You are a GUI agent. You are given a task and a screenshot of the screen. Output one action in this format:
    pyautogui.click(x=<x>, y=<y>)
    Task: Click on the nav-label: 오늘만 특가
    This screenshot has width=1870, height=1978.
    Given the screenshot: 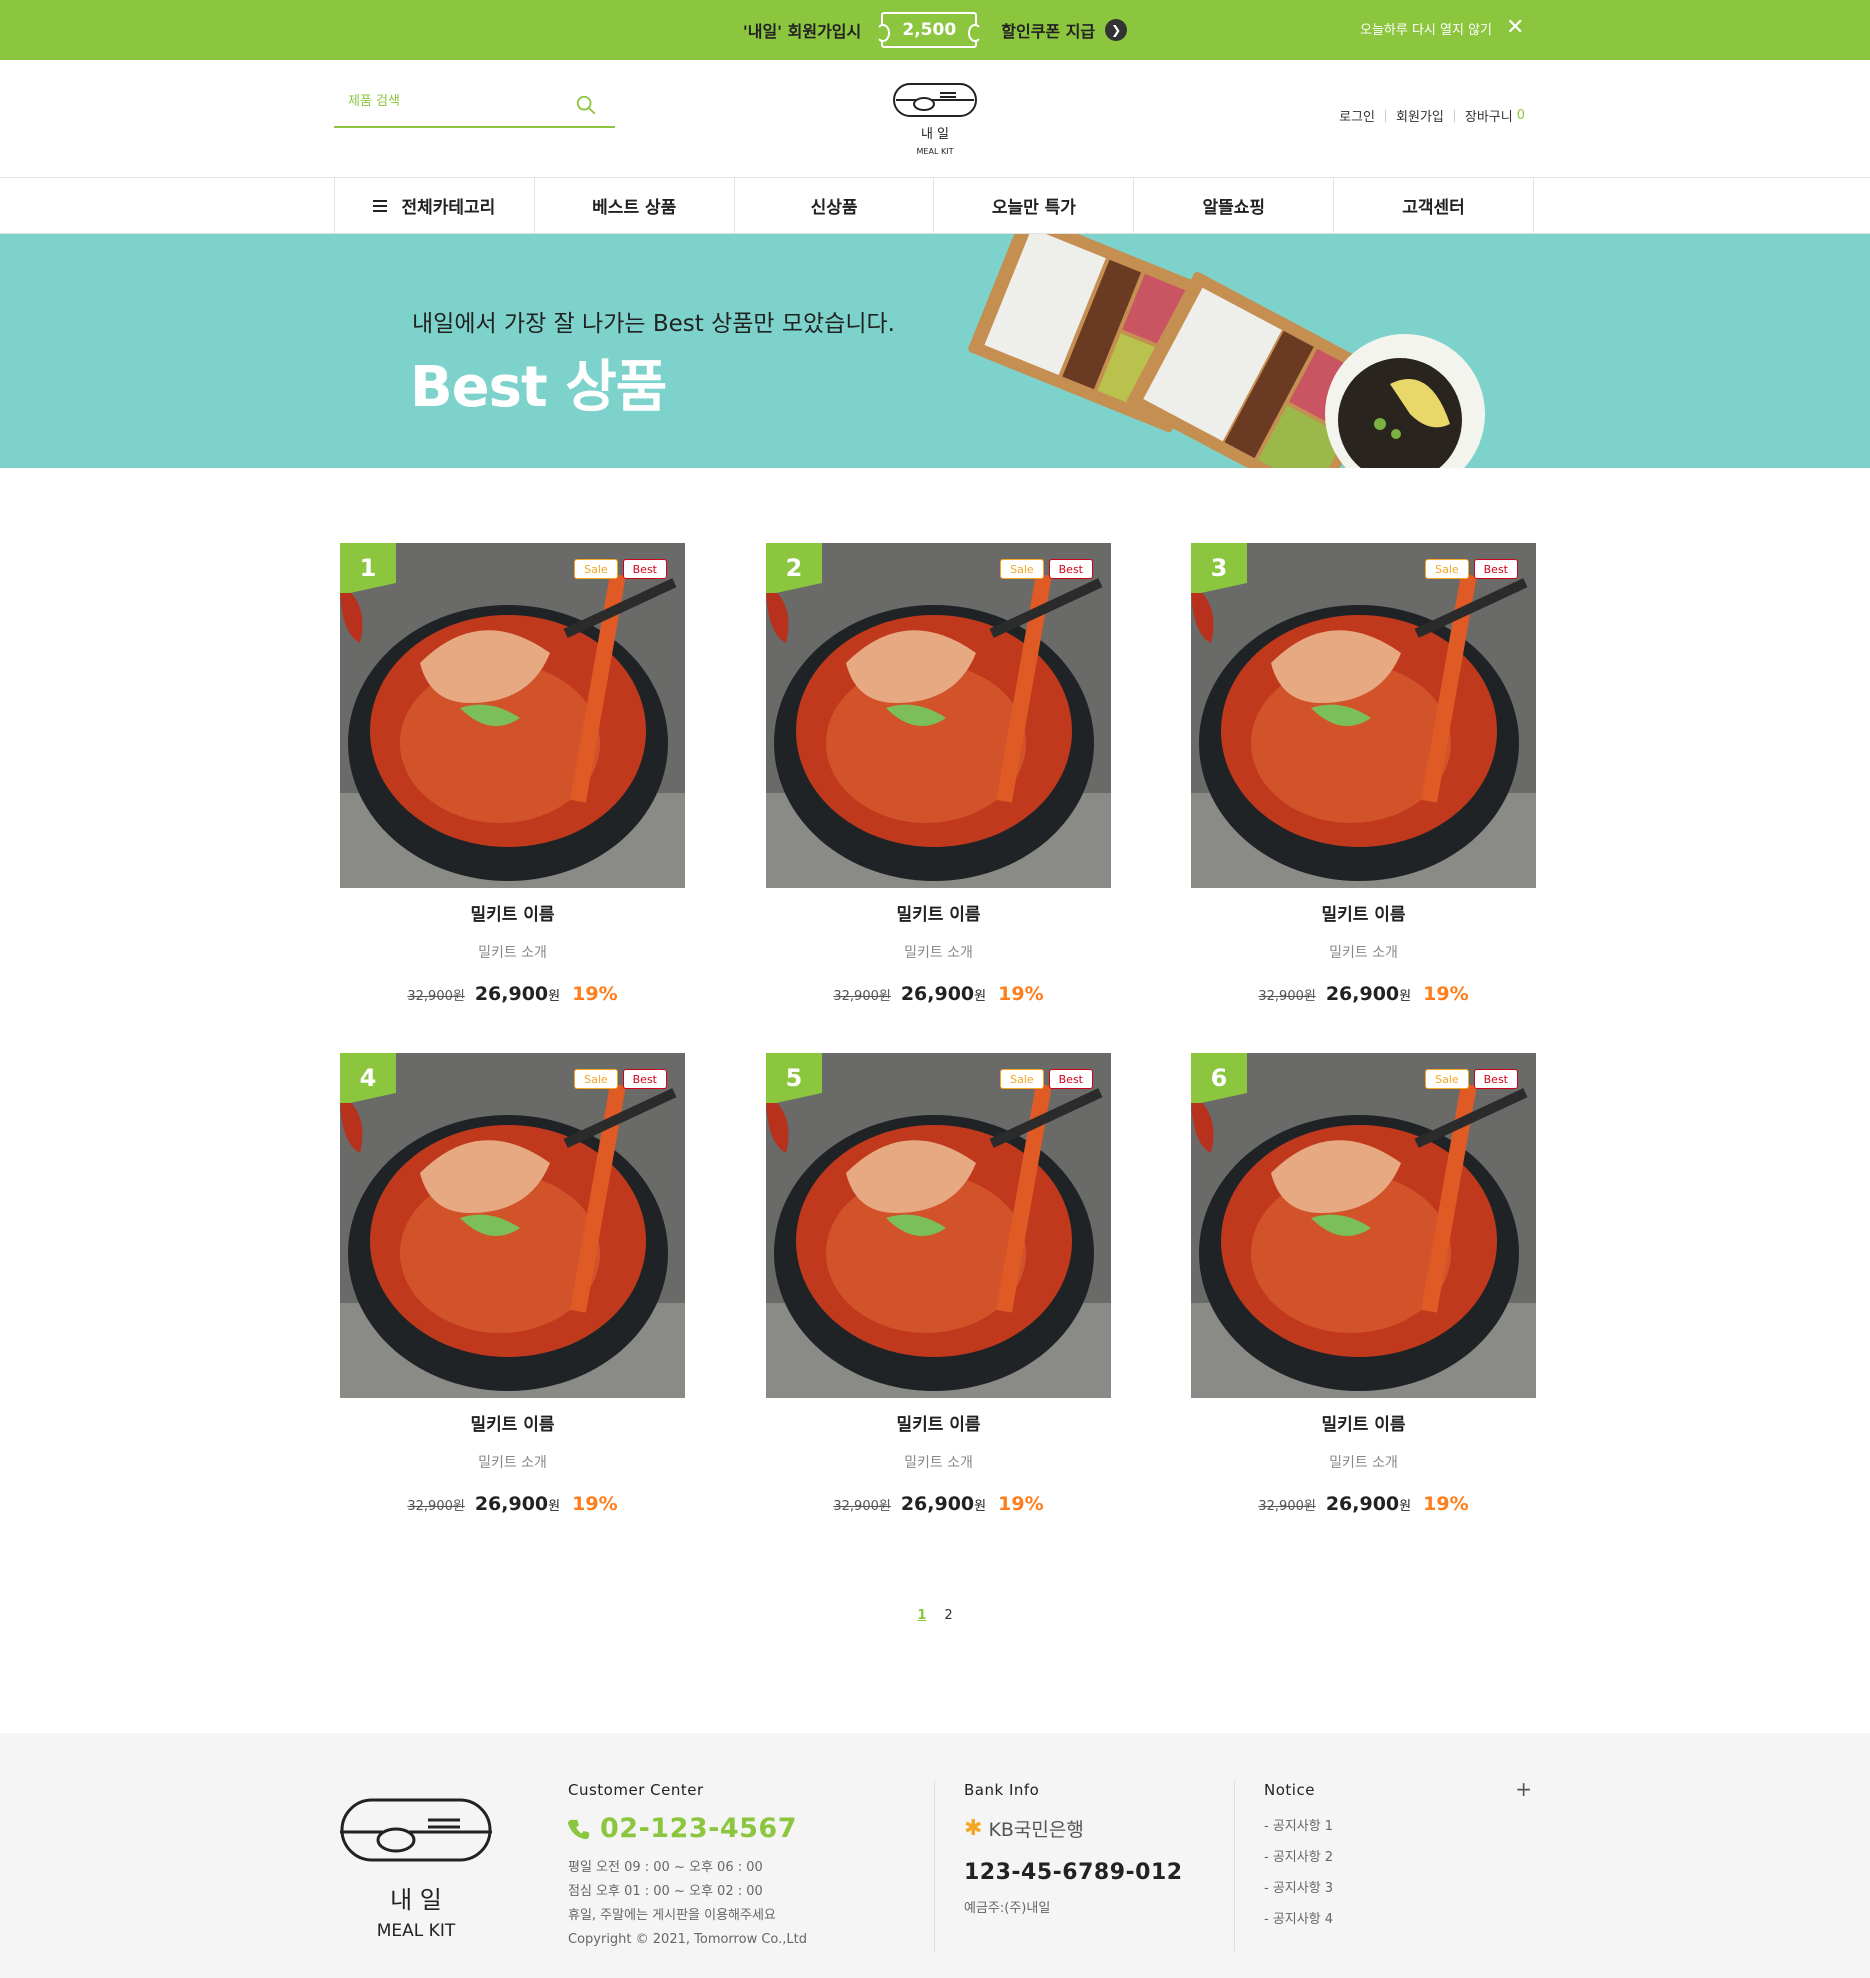 What is the action you would take?
    pyautogui.click(x=1033, y=208)
    